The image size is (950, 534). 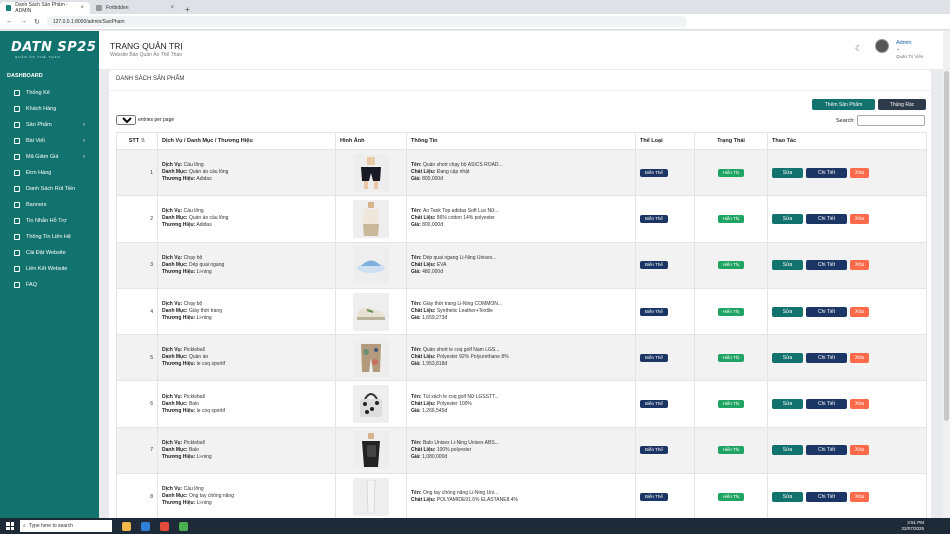 What do you see at coordinates (366, 21) in the screenshot?
I see `url-input: 127.0.0.1:8000/admin/SanPham` at bounding box center [366, 21].